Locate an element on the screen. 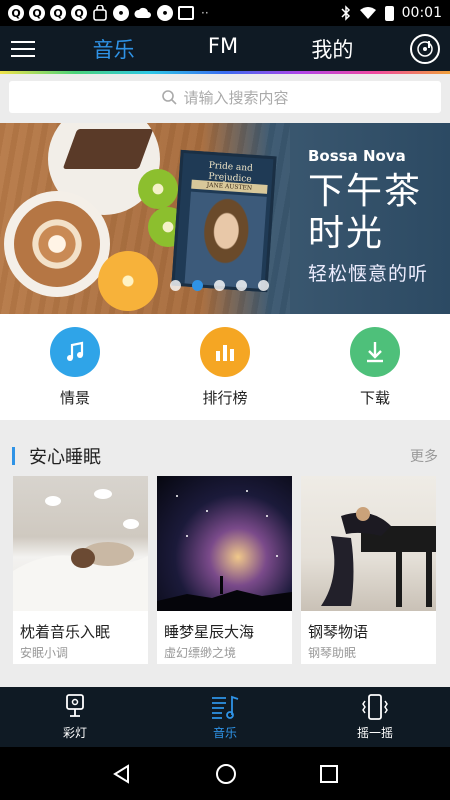  back-icon is located at coordinates (122, 774).